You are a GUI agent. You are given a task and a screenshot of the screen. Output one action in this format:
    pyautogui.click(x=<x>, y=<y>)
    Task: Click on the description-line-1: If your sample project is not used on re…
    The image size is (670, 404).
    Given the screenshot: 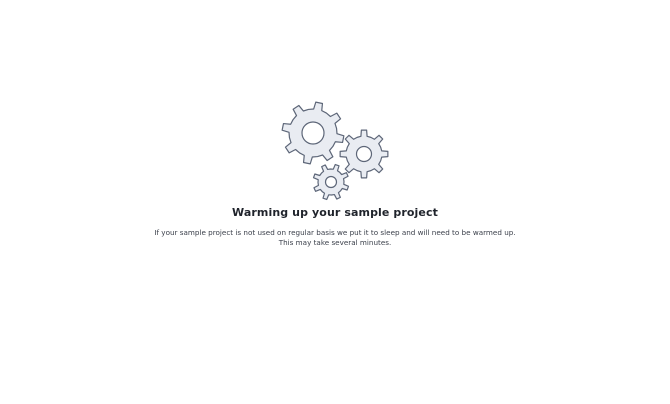 What is the action you would take?
    pyautogui.click(x=335, y=232)
    